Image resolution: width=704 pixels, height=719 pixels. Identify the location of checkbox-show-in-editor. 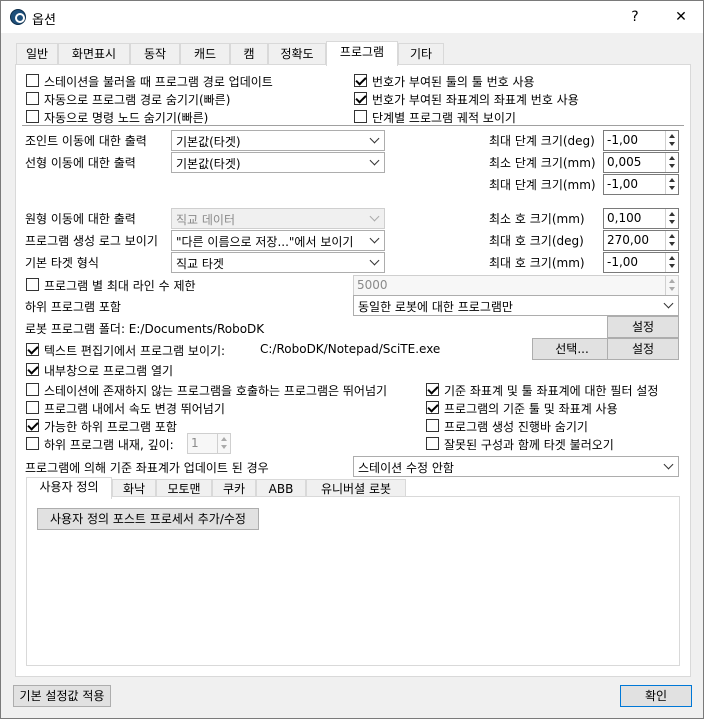
(32, 349).